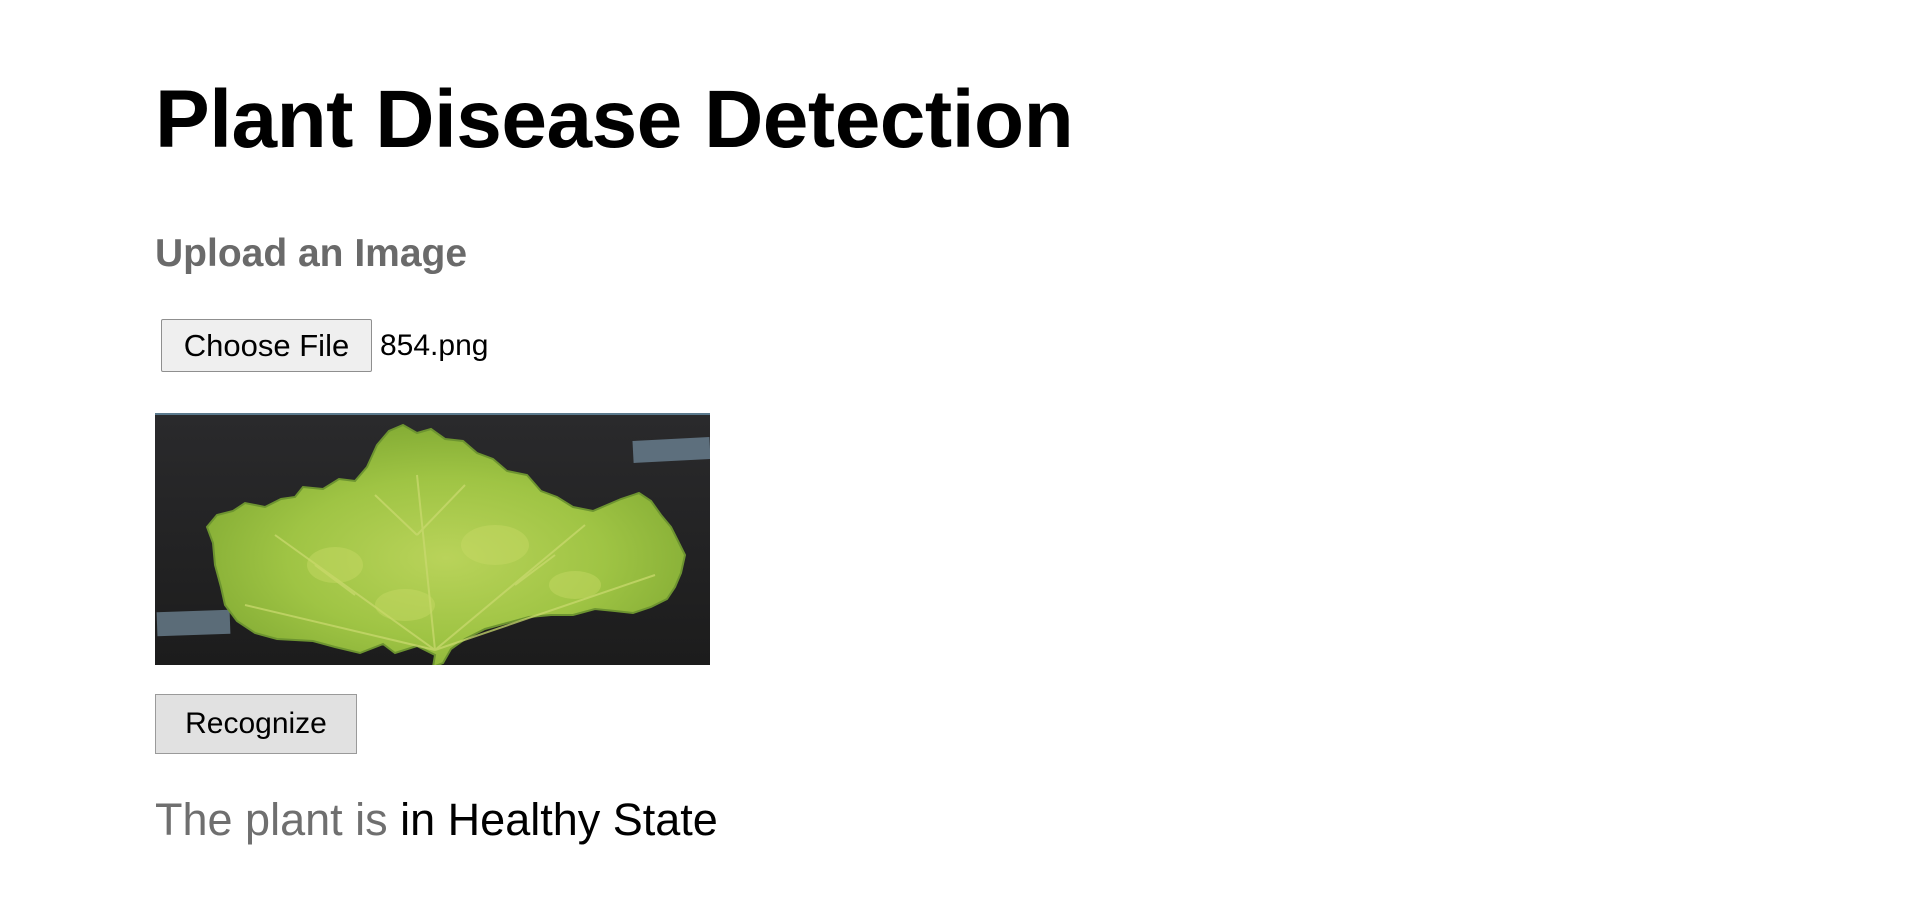 Image resolution: width=1920 pixels, height=900 pixels. I want to click on leaf-image, so click(432, 540).